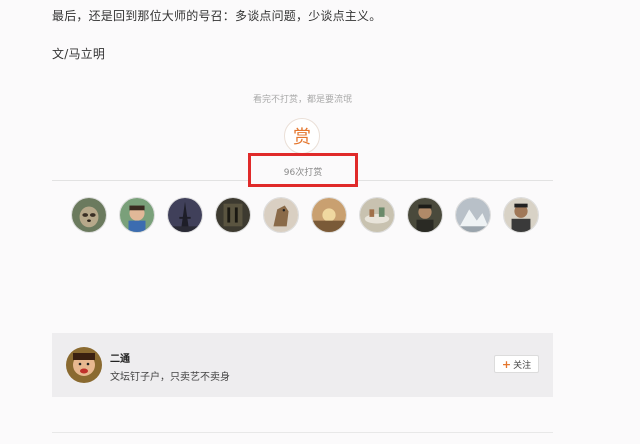 Image resolution: width=640 pixels, height=444 pixels. I want to click on sloth-avatar-icon, so click(89, 215).